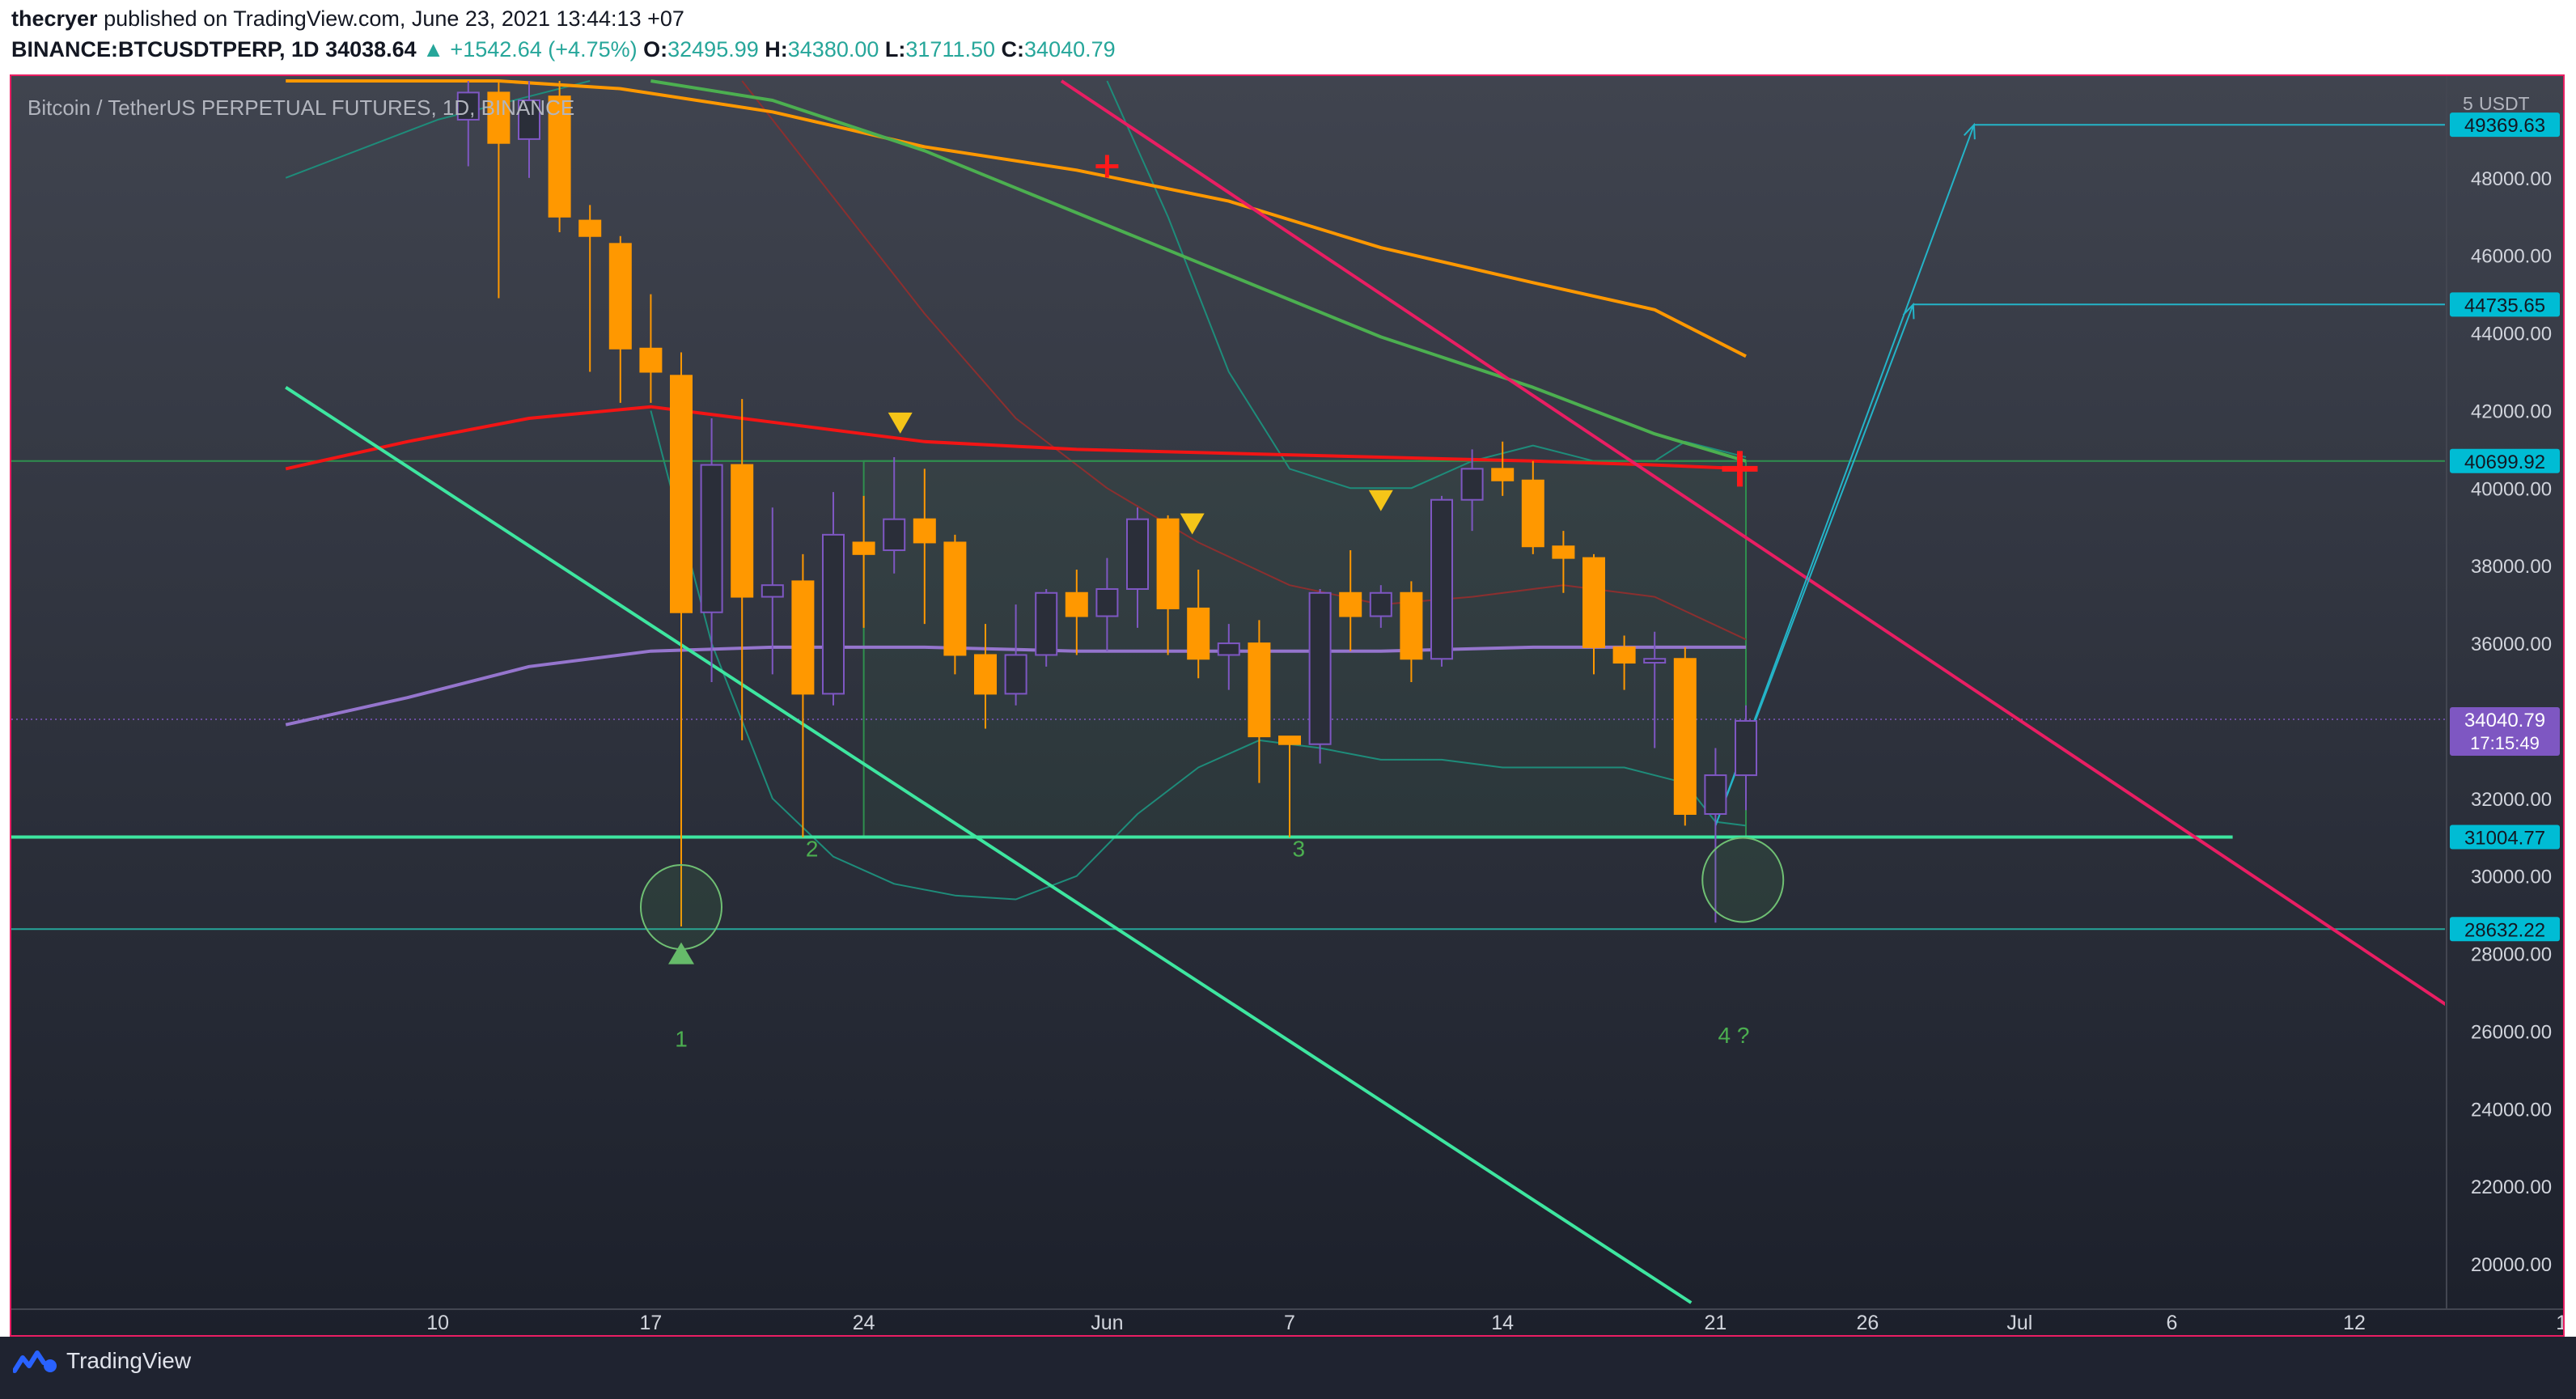 The width and height of the screenshot is (2576, 1399). What do you see at coordinates (2504, 462) in the screenshot?
I see `price-label-text-2: 40699.92` at bounding box center [2504, 462].